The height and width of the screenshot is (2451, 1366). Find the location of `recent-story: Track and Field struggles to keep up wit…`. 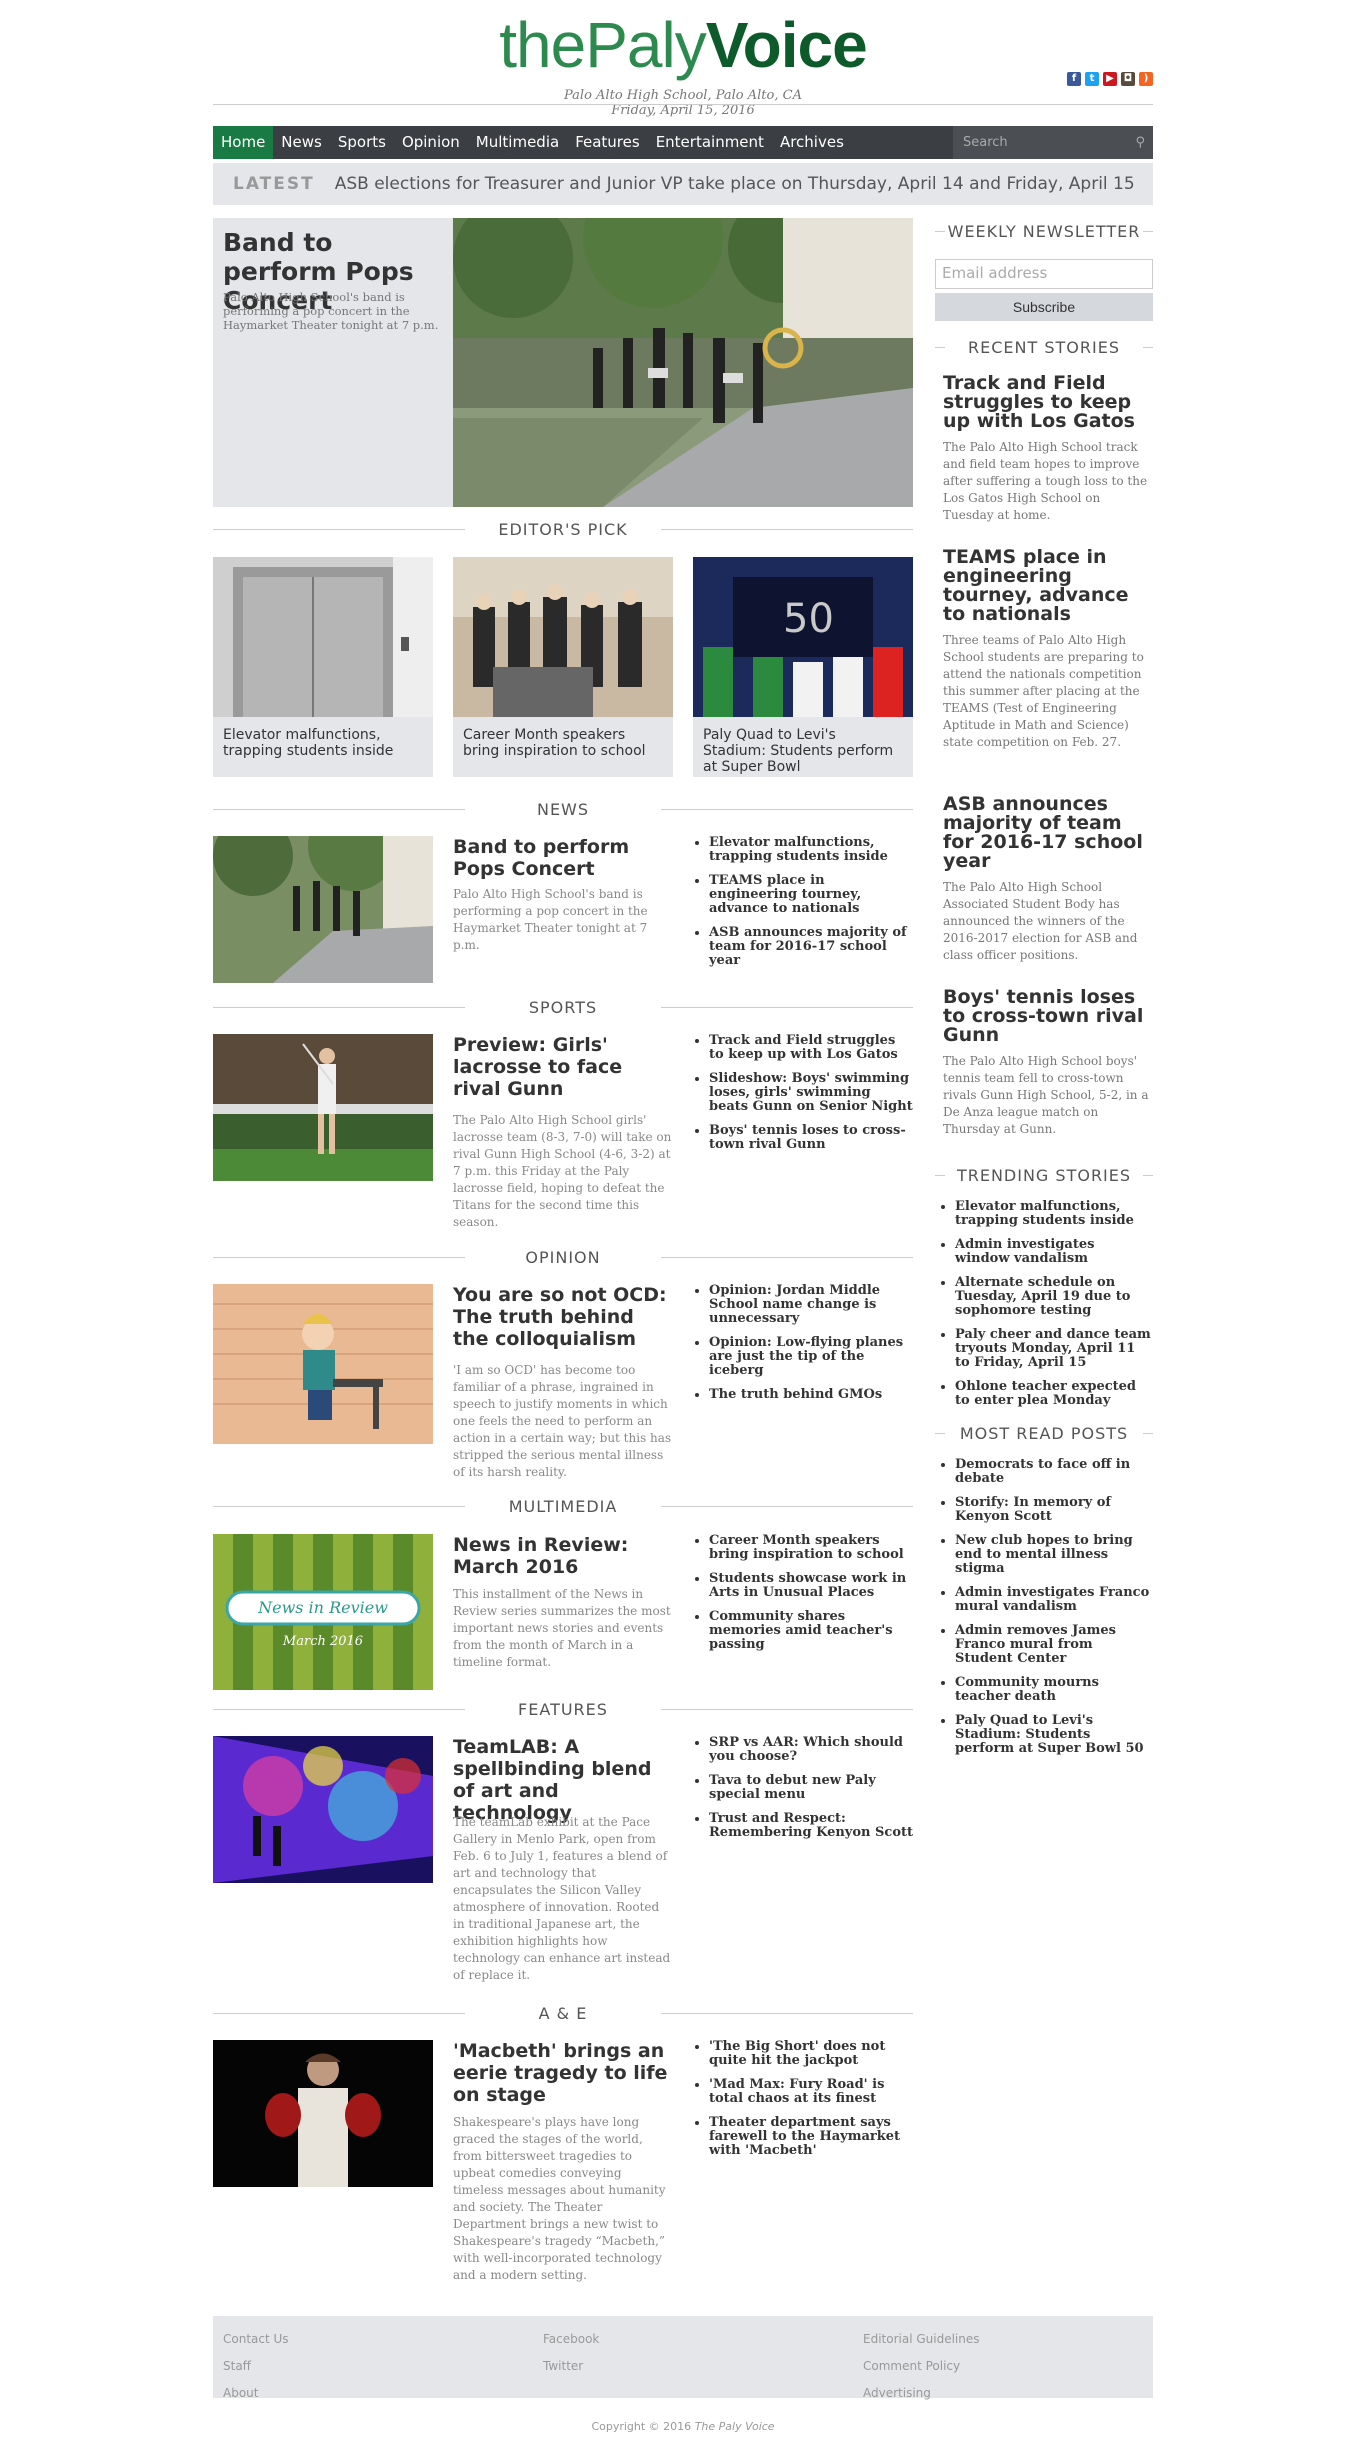

recent-story: Track and Field struggles to keep up wit… is located at coordinates (1048, 449).